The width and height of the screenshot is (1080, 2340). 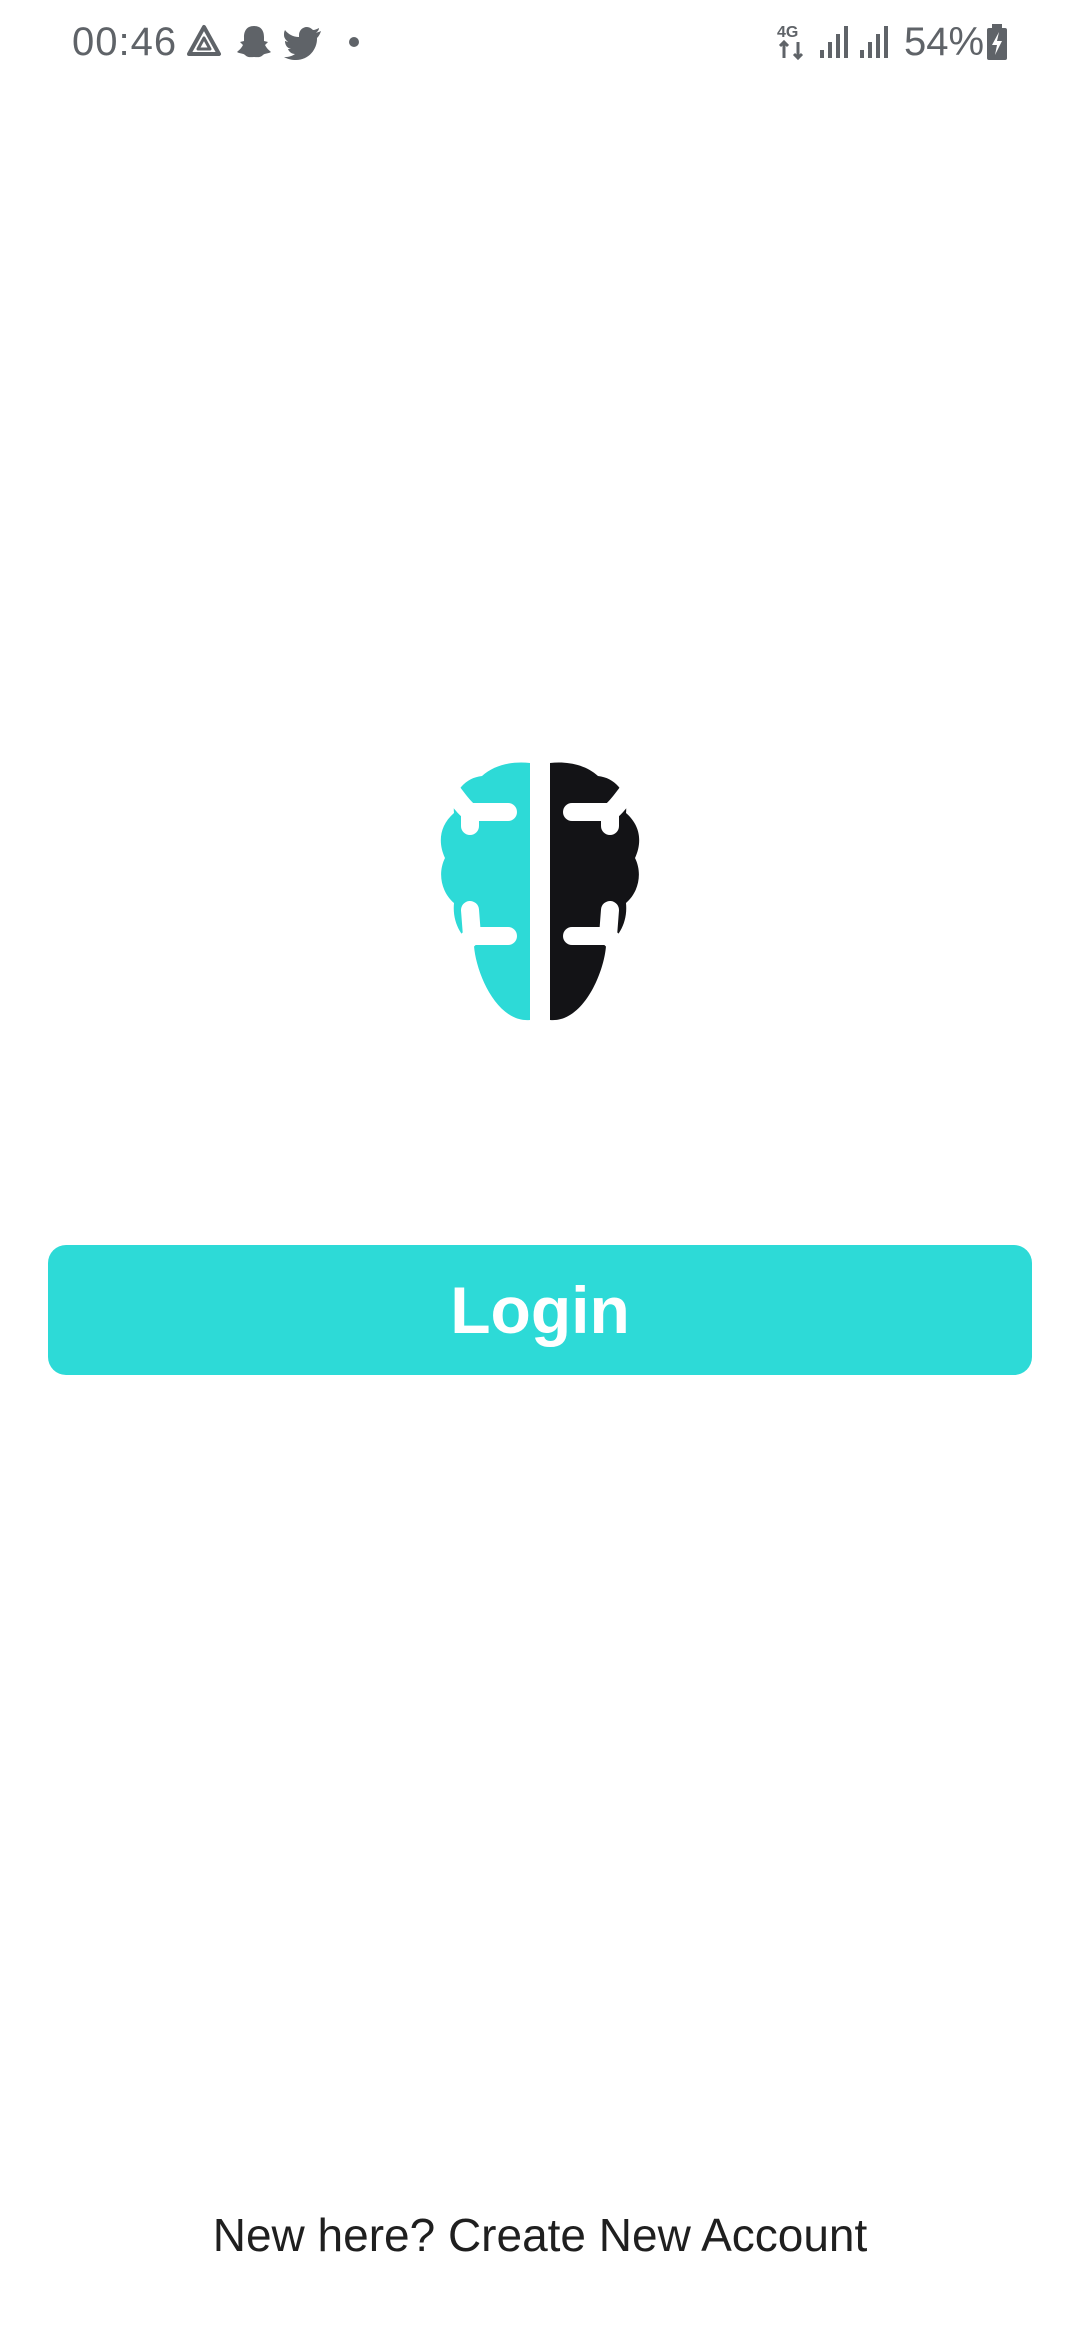 I want to click on svg-text: 4G, so click(x=787, y=32).